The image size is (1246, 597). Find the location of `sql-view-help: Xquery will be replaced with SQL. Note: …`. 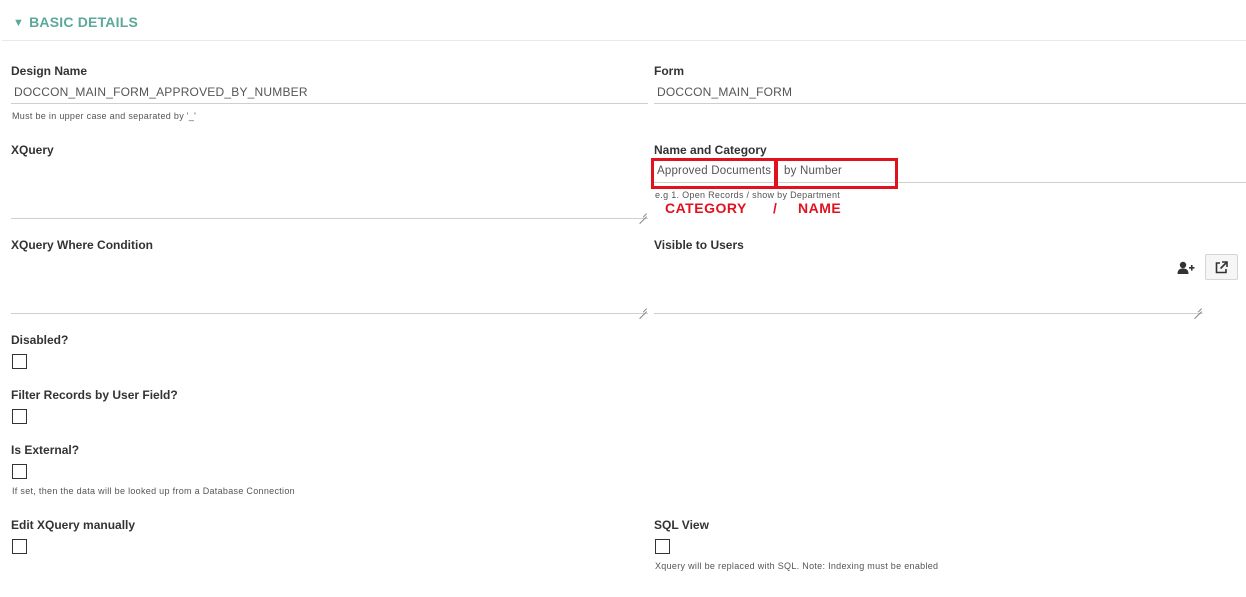

sql-view-help: Xquery will be replaced with SQL. Note: … is located at coordinates (797, 566).